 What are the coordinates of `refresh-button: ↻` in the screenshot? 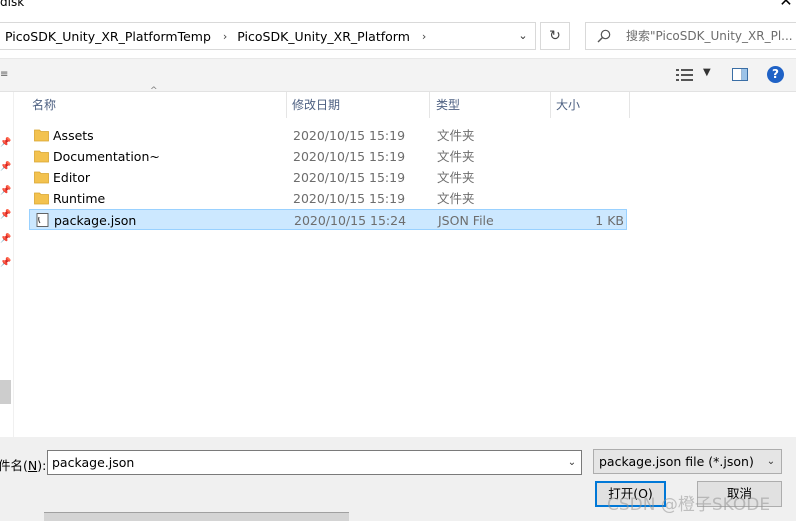 It's located at (555, 36).